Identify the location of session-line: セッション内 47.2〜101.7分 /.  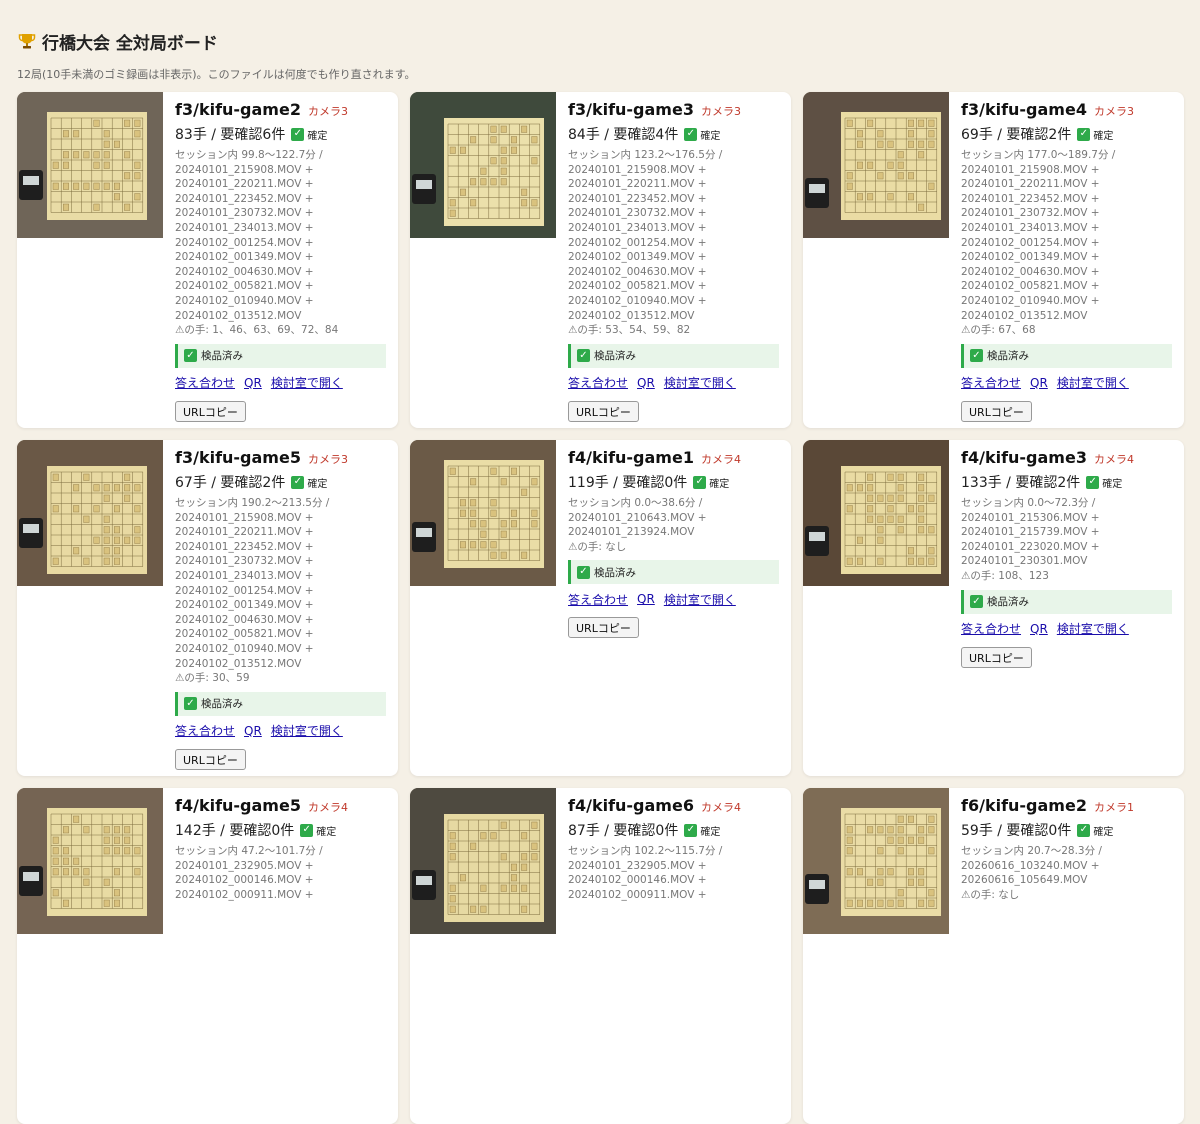
(249, 851).